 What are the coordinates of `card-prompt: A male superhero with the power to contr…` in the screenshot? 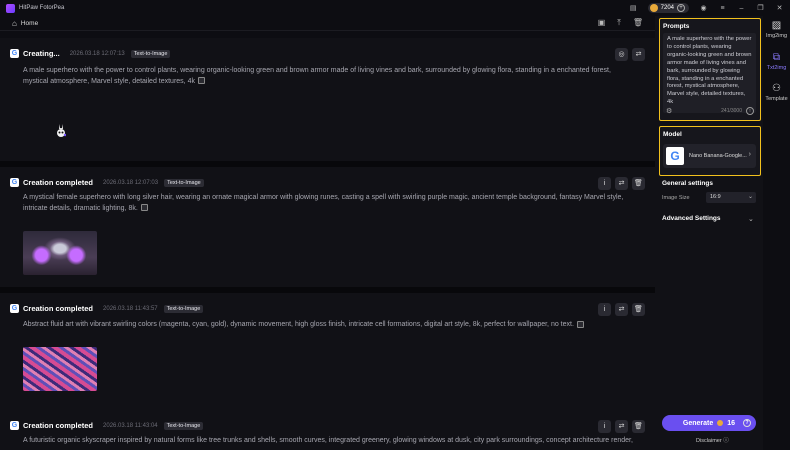 It's located at (328, 76).